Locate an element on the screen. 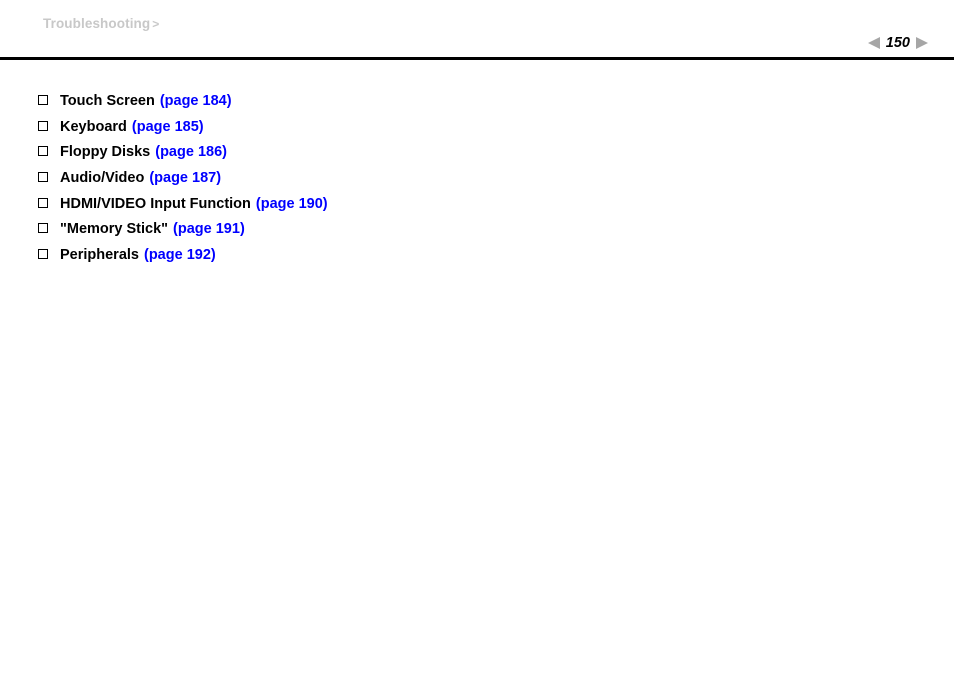 The width and height of the screenshot is (954, 674). list-item-label: Keyboard is located at coordinates (93, 126).